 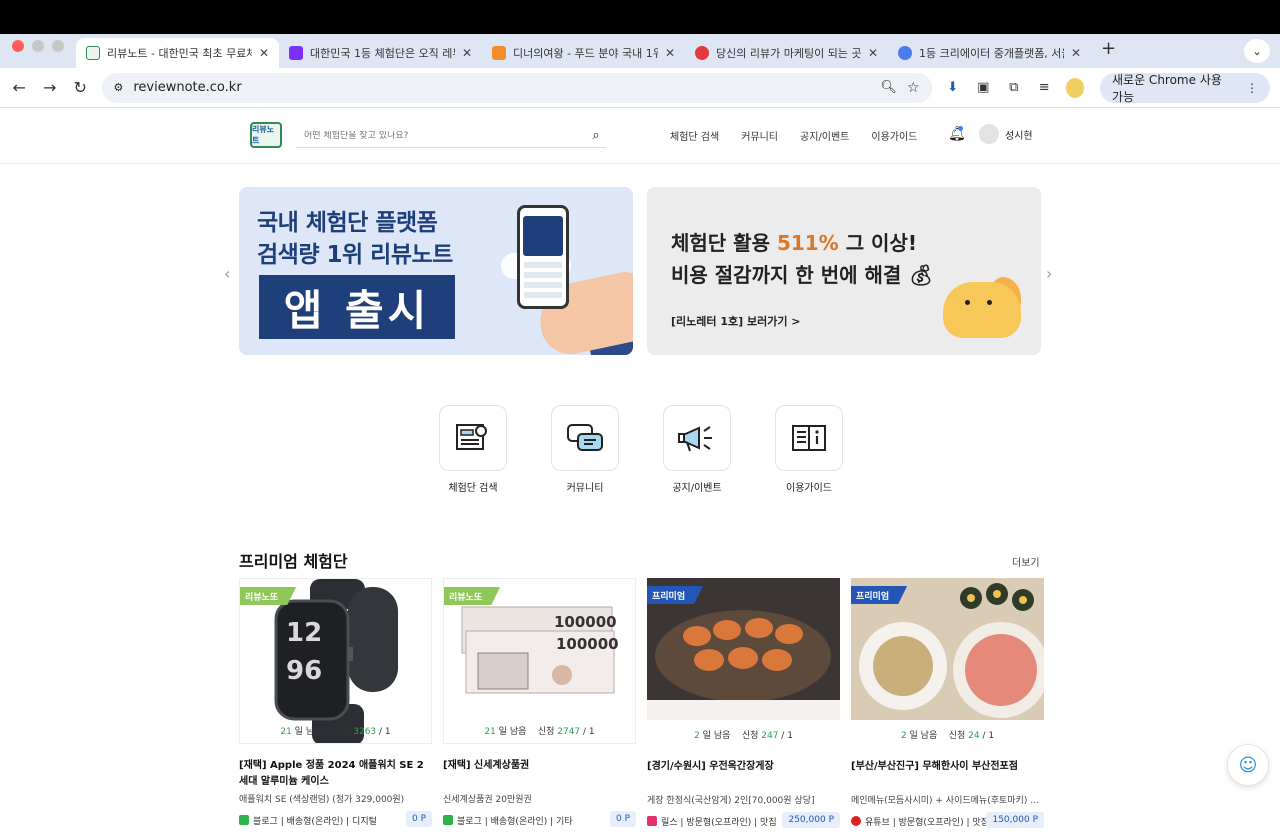 I want to click on quick-menu: 체험단 검색 커뮤니티 공지/이벤트 이용가이드, so click(x=641, y=449).